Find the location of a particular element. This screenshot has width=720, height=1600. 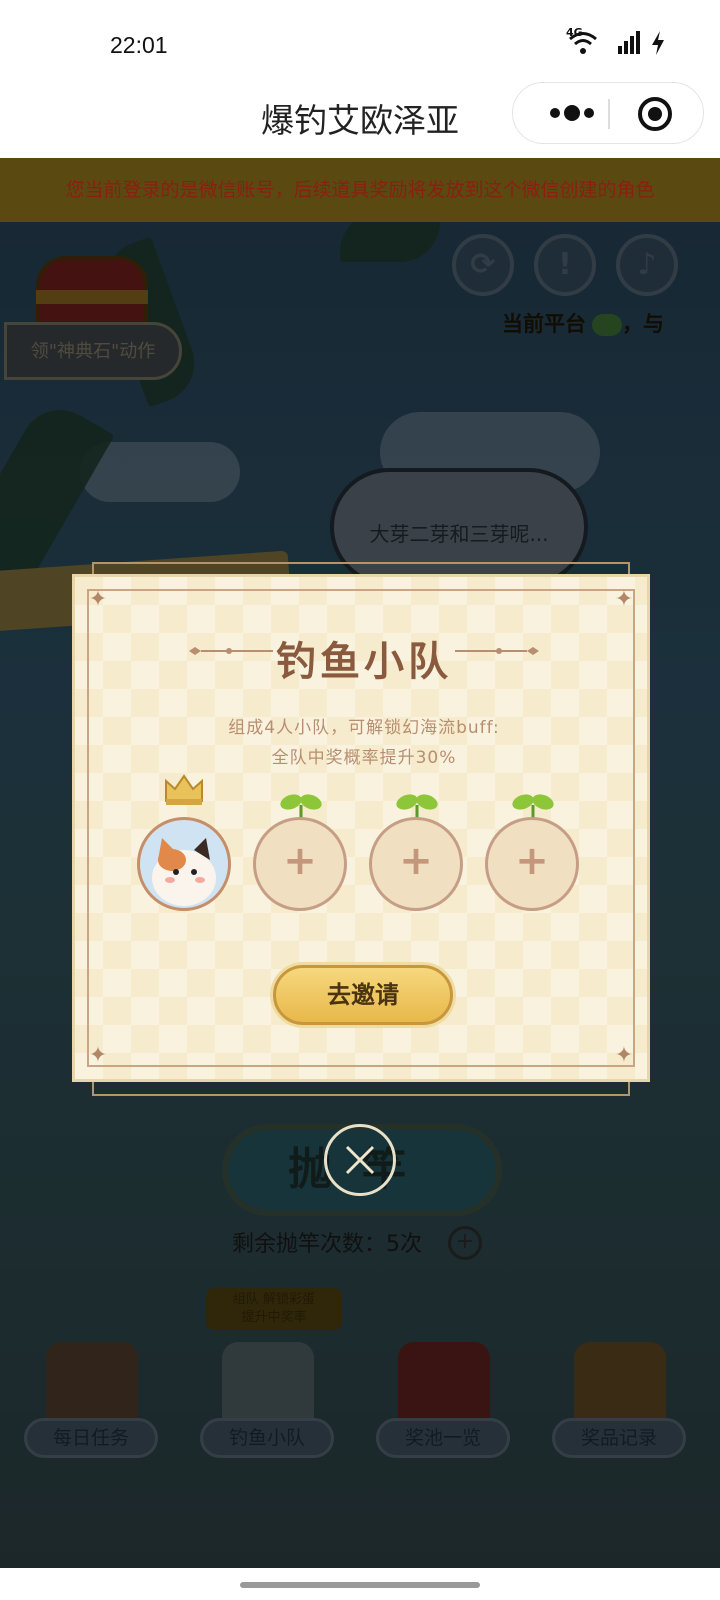

status-bar: 22:01 4G is located at coordinates (360, 40).